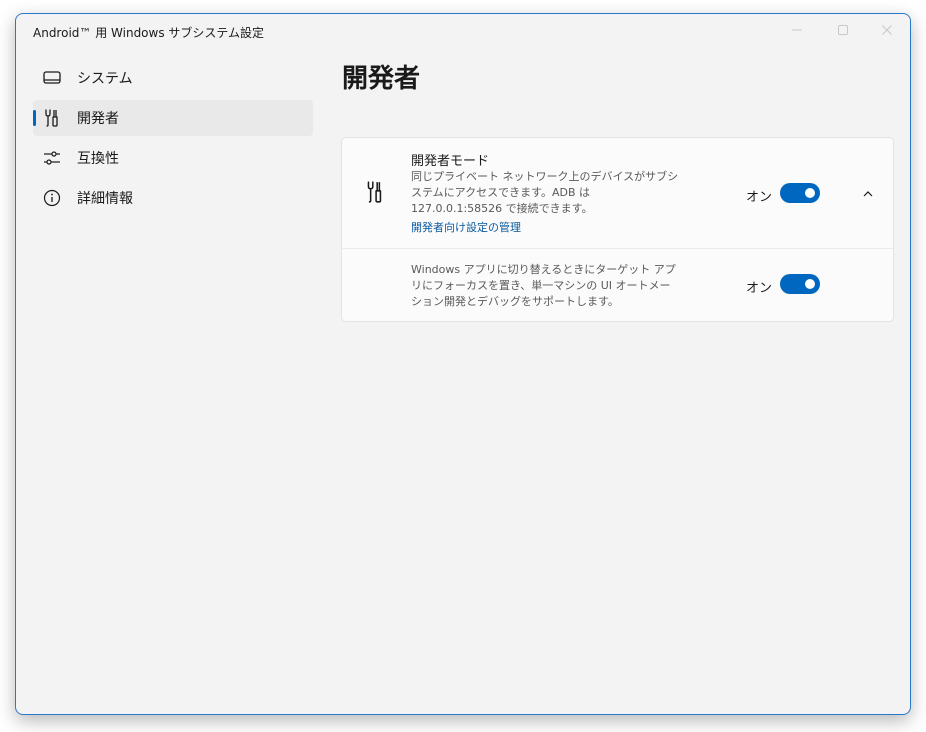 This screenshot has height=732, width=926. What do you see at coordinates (800, 193) in the screenshot?
I see `developer-mode-toggle` at bounding box center [800, 193].